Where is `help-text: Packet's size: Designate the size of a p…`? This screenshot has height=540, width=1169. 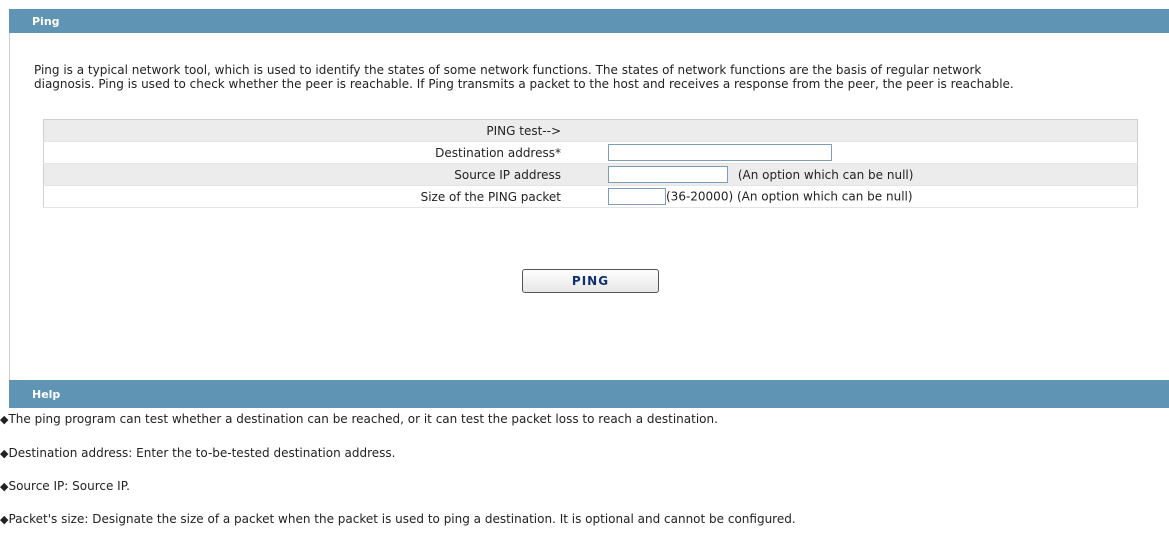 help-text: Packet's size: Designate the size of a p… is located at coordinates (402, 519).